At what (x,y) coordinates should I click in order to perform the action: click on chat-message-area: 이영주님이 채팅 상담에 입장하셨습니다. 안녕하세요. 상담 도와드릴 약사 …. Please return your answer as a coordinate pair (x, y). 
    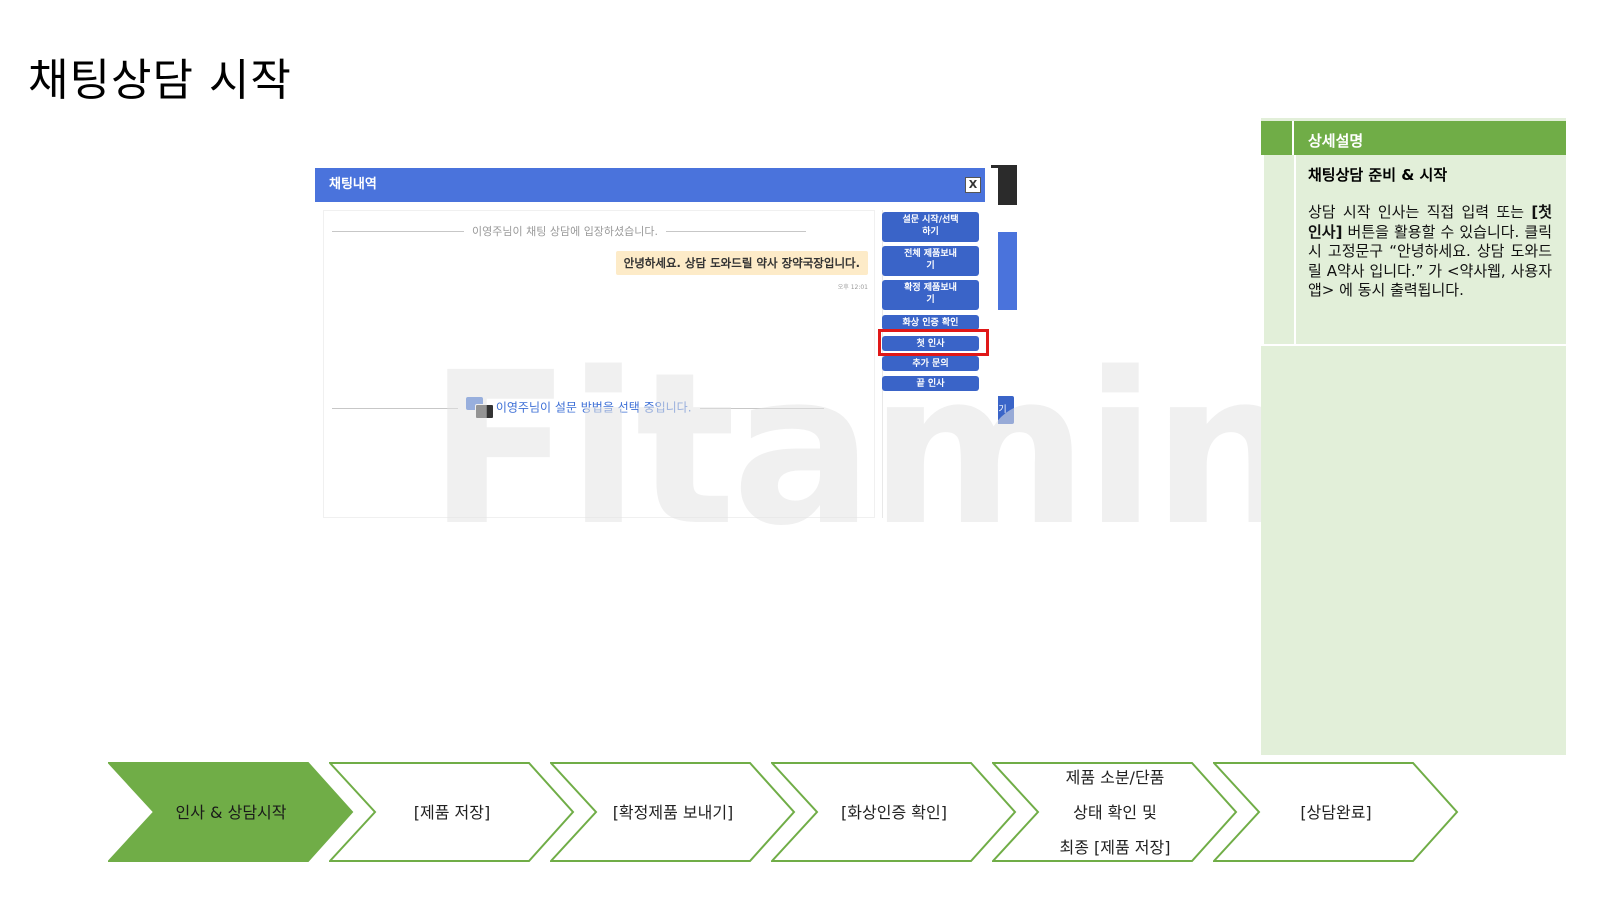
    Looking at the image, I should click on (599, 364).